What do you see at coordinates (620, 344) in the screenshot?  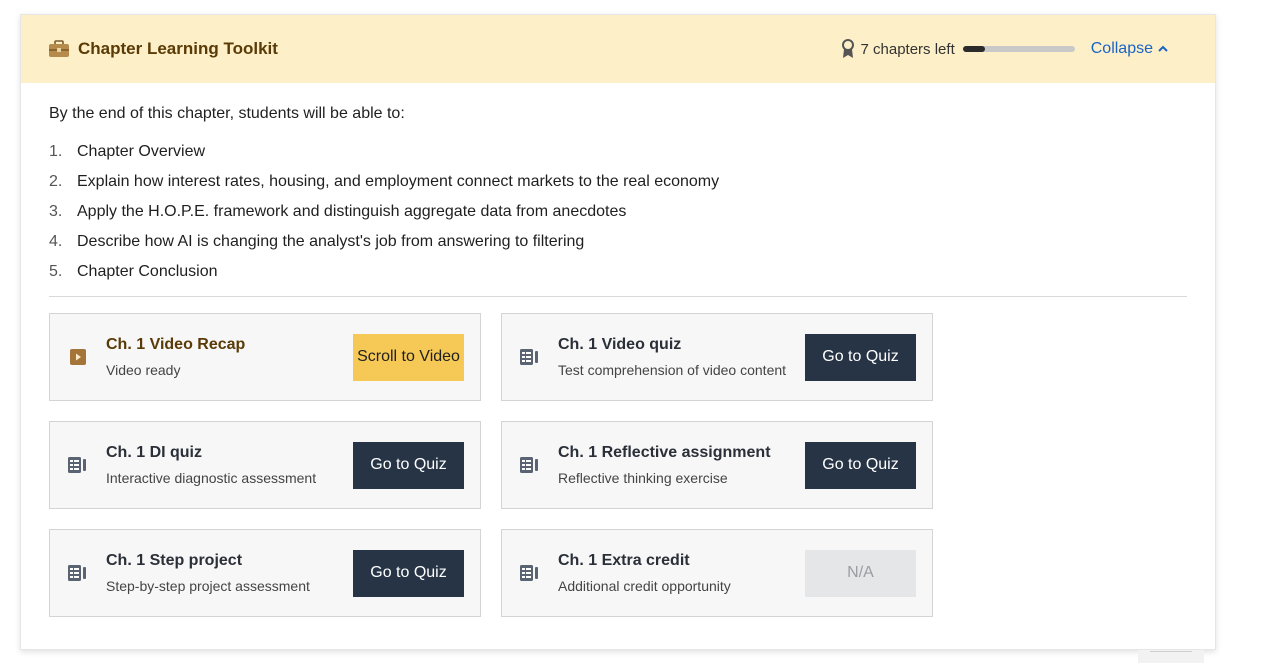 I see `card-title: Ch. 1 Video quiz` at bounding box center [620, 344].